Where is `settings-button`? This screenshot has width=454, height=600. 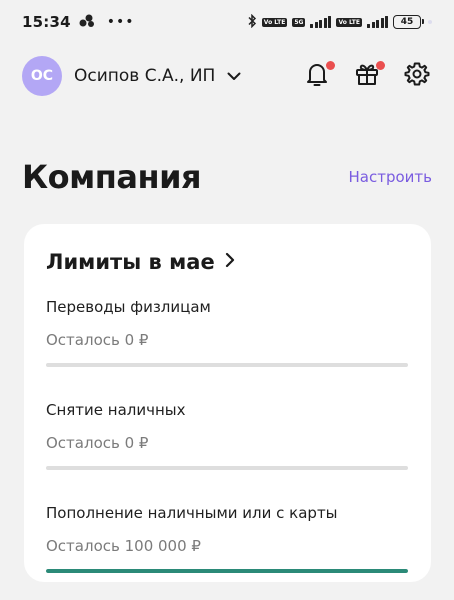 settings-button is located at coordinates (417, 76).